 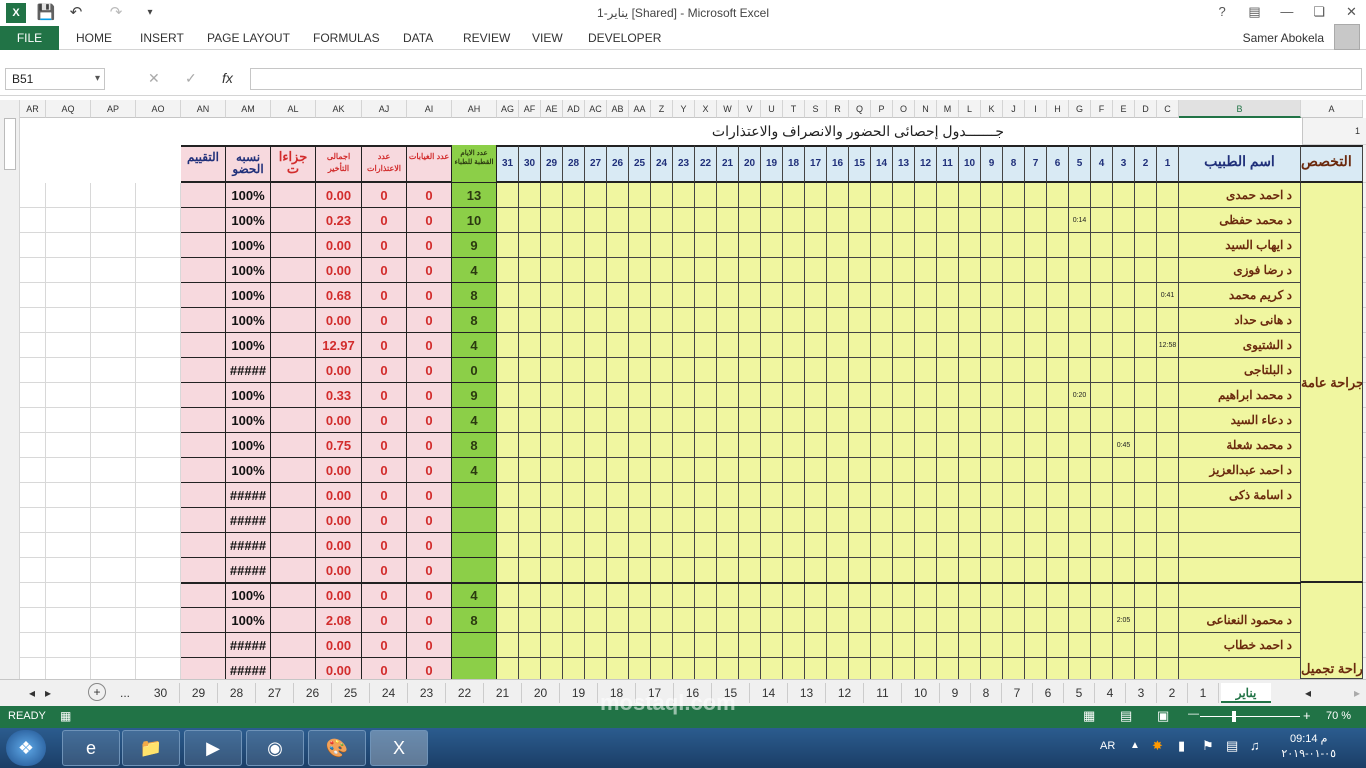 I want to click on excel-taskbar-icon: X, so click(x=399, y=748).